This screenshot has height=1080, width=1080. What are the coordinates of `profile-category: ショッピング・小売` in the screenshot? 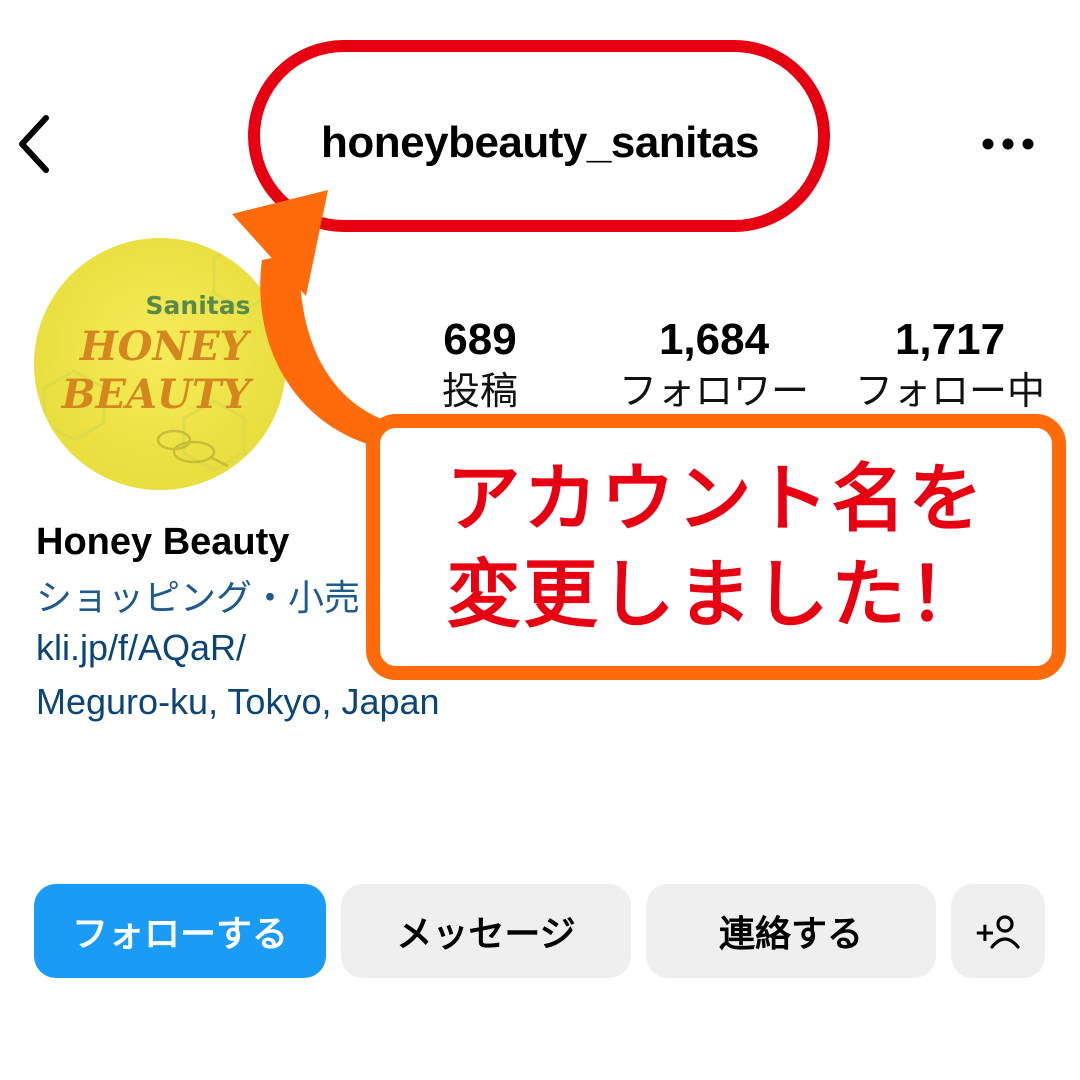 It's located at (198, 597).